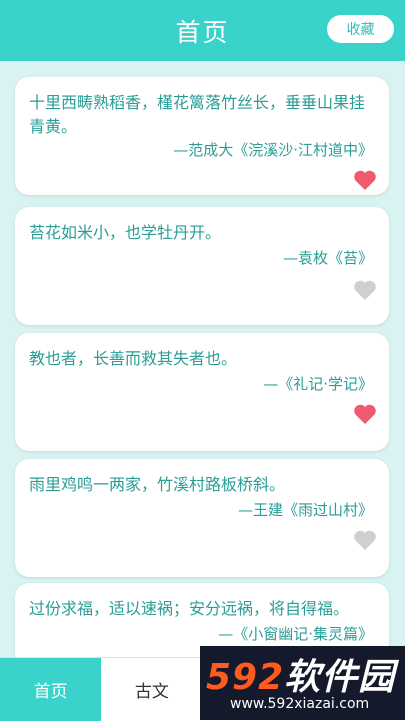 This screenshot has height=721, width=405. Describe the element at coordinates (305, 510) in the screenshot. I see `poem-source: —王建《雨过山村》` at that location.